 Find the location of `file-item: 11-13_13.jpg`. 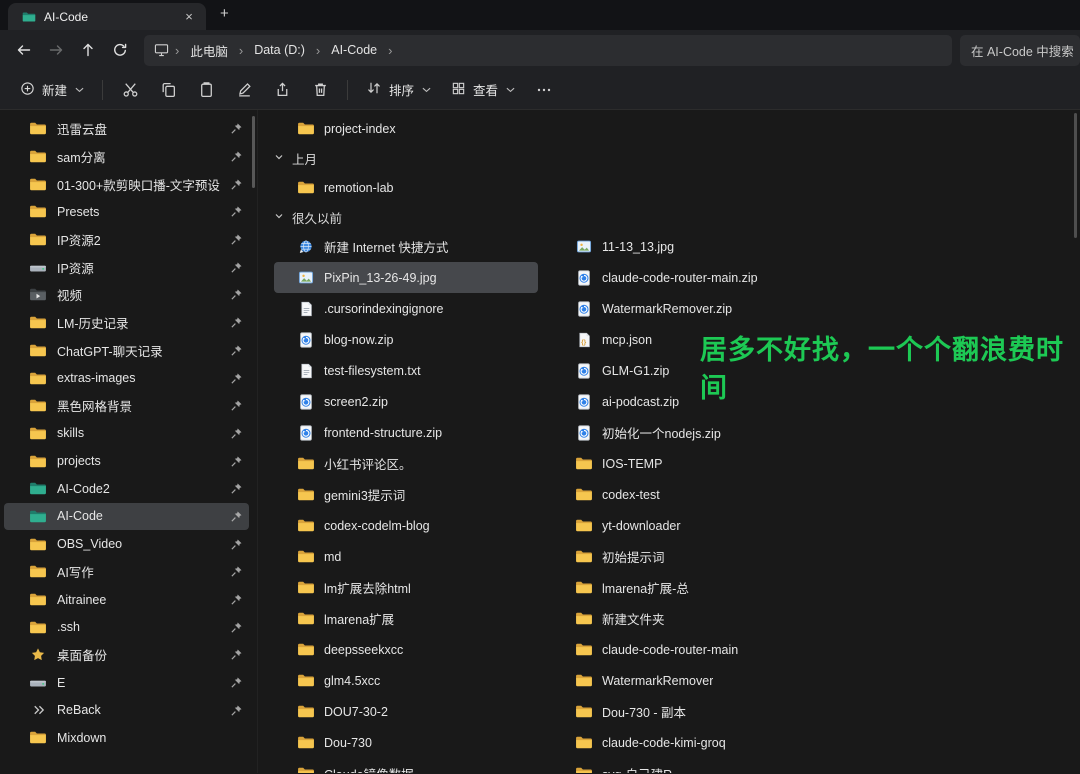

file-item: 11-13_13.jpg is located at coordinates (684, 246).